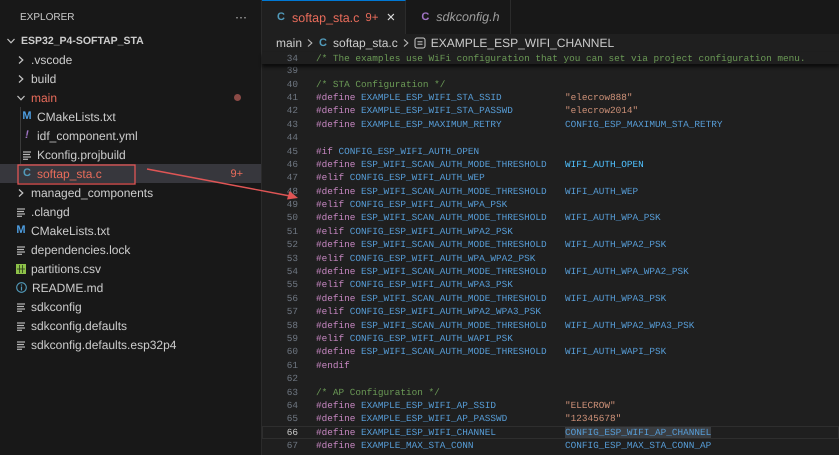  Describe the element at coordinates (292, 446) in the screenshot. I see `line-number: 67` at that location.